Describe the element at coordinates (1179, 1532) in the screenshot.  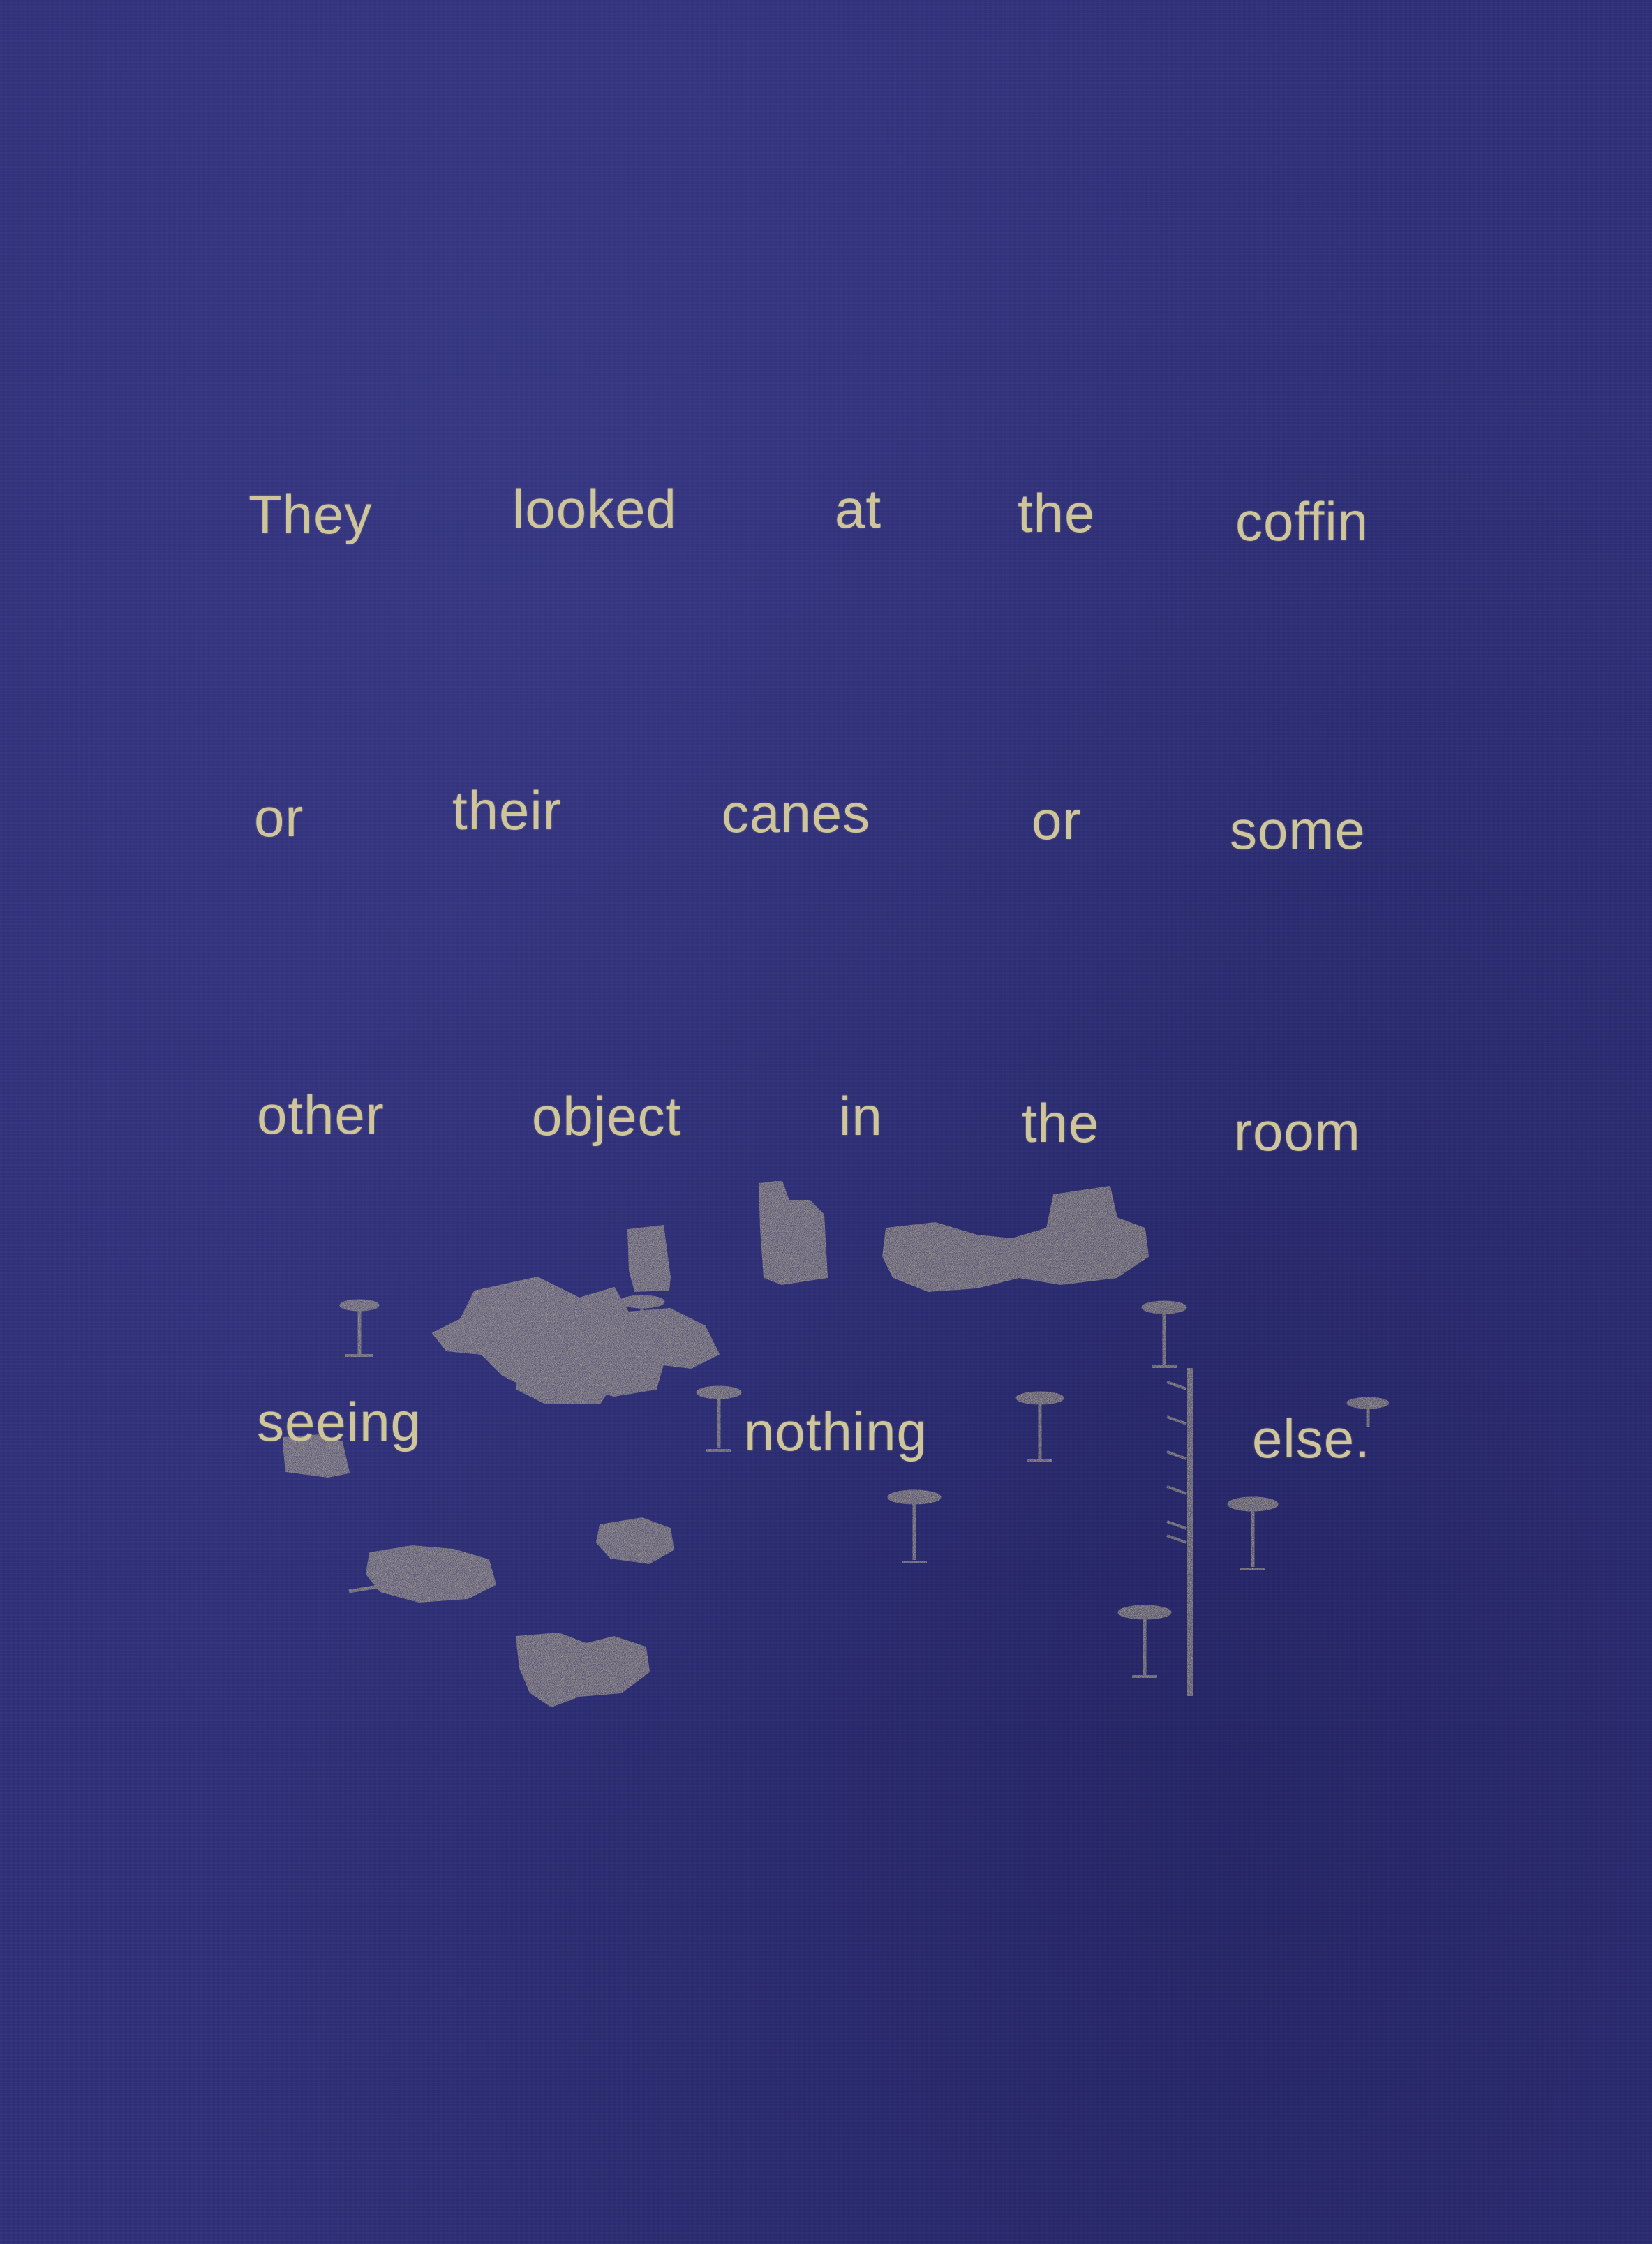
I see `coat-rack-pole` at that location.